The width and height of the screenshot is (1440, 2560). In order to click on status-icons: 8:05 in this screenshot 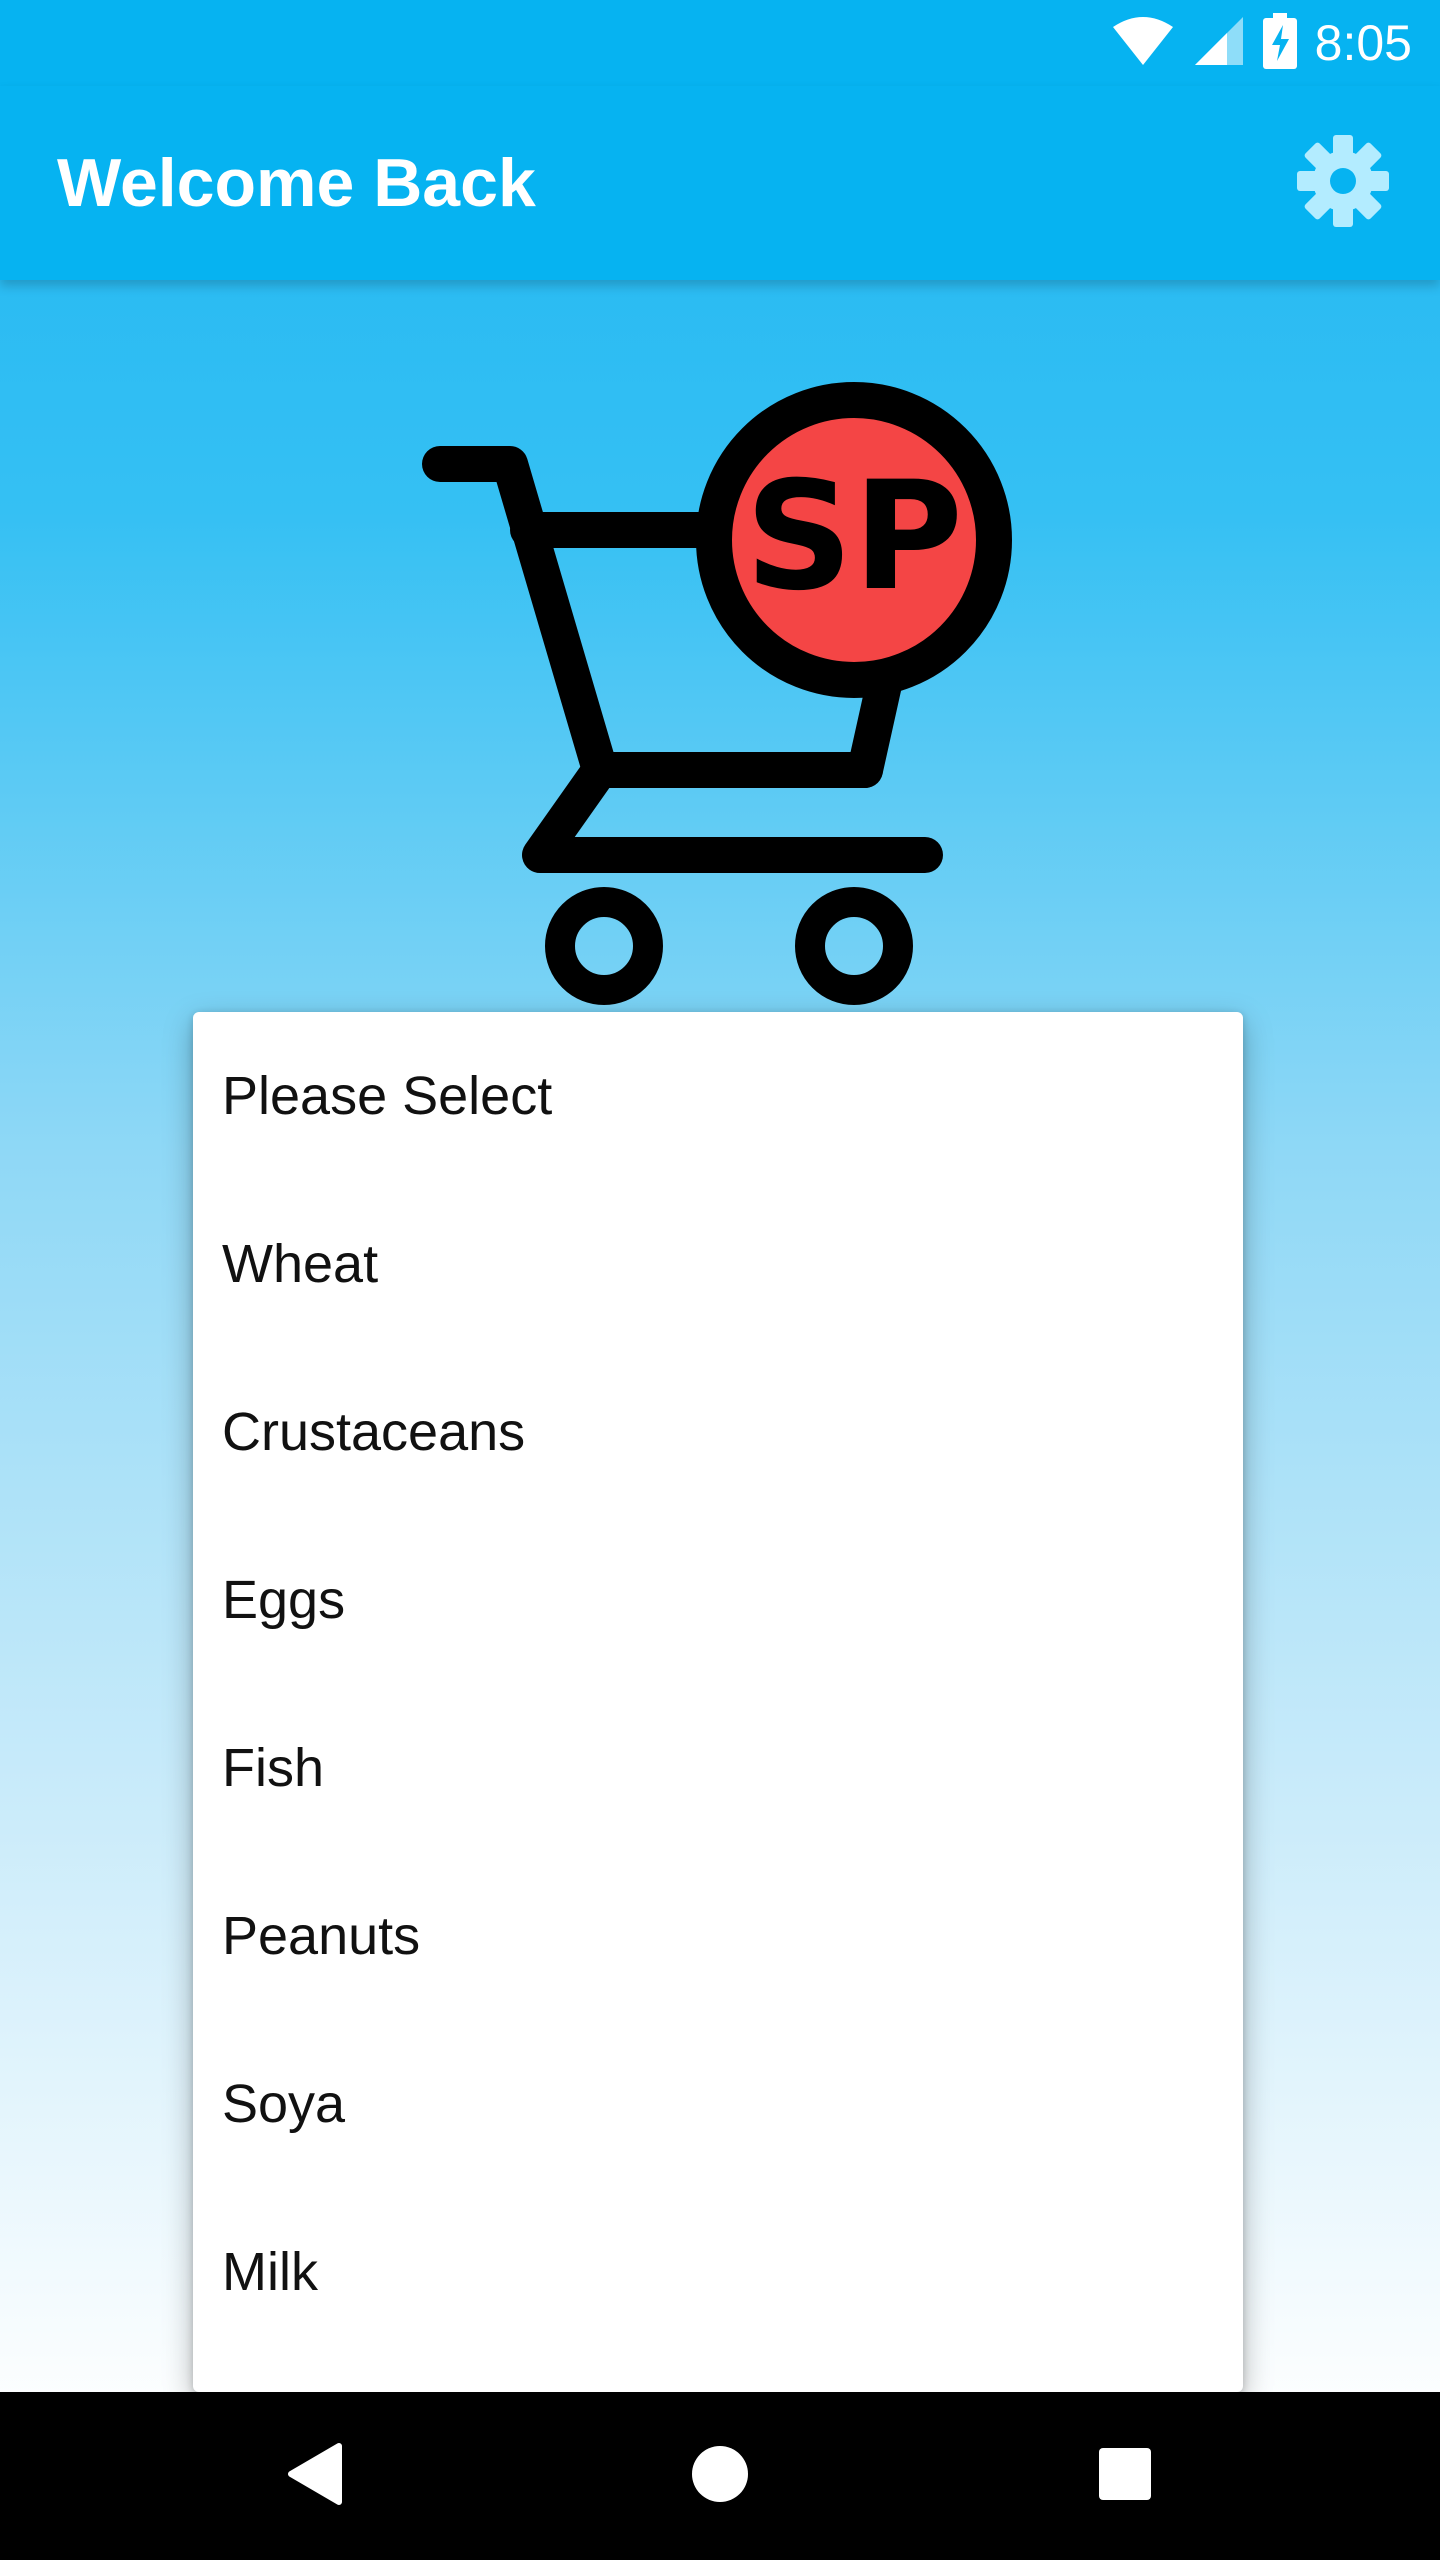, I will do `click(1261, 43)`.